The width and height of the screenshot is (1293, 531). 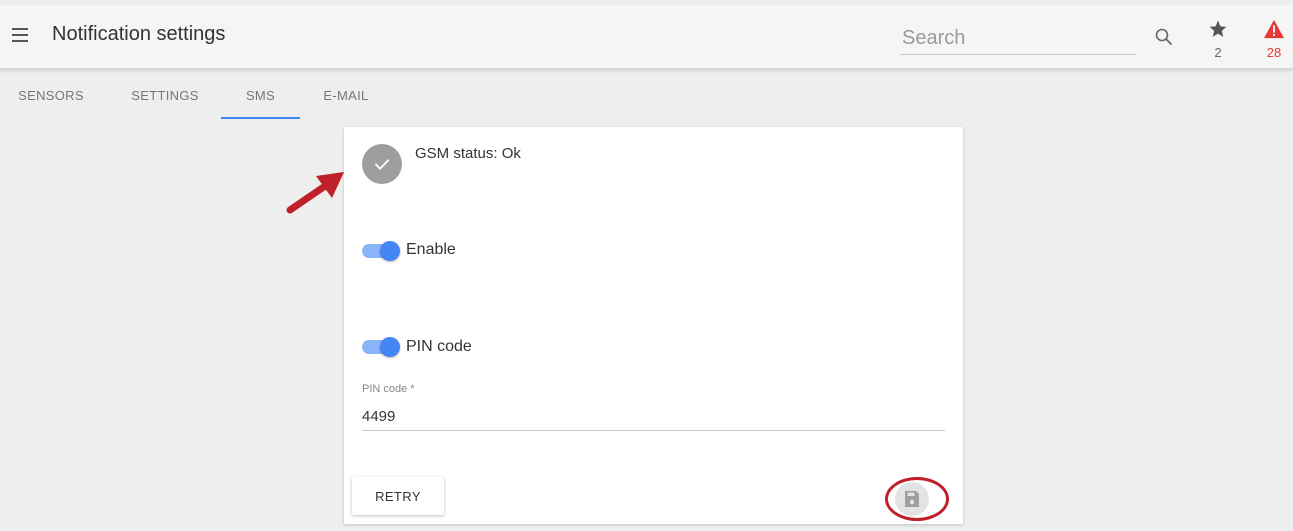 I want to click on menu-icon, so click(x=20, y=35).